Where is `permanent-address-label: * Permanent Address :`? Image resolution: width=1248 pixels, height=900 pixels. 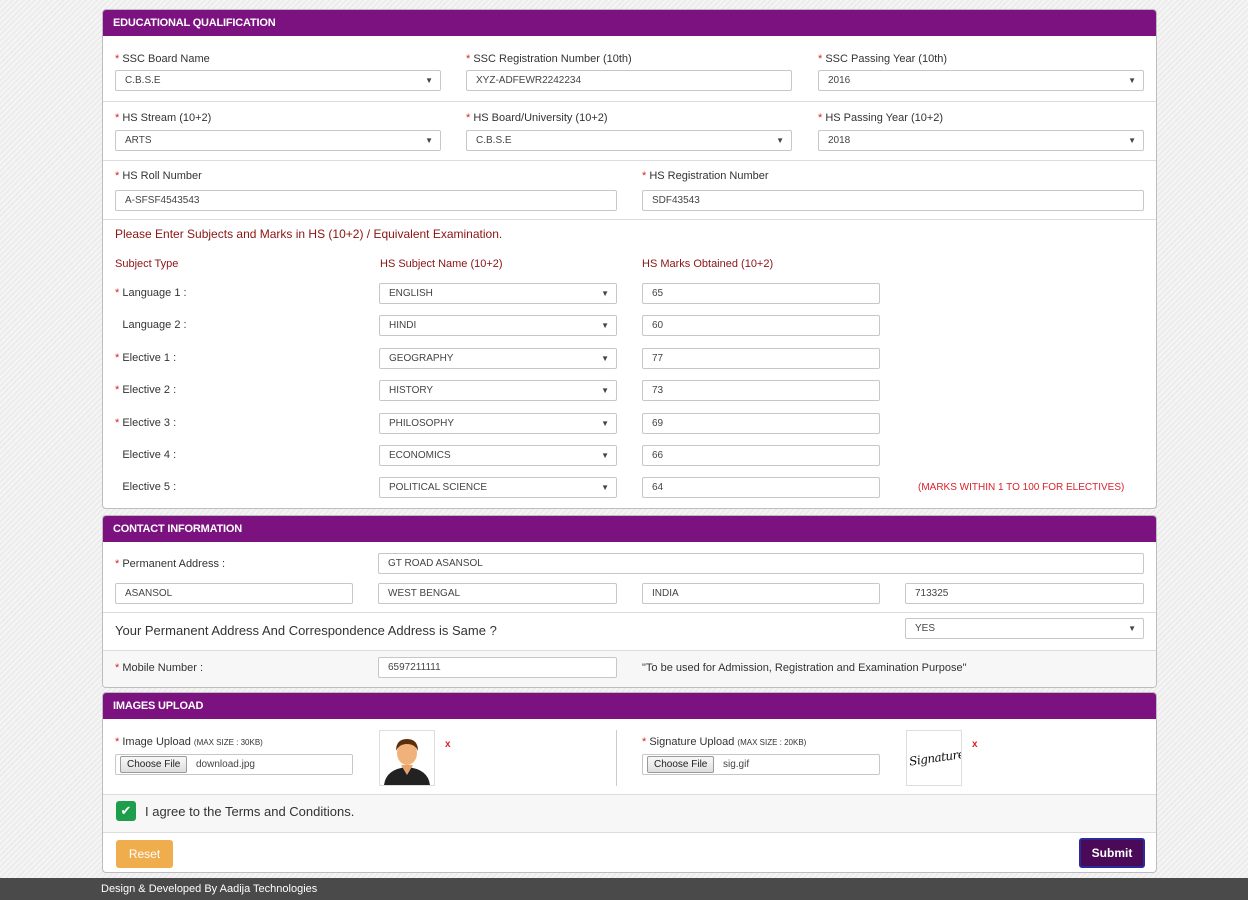
permanent-address-label: * Permanent Address : is located at coordinates (170, 564).